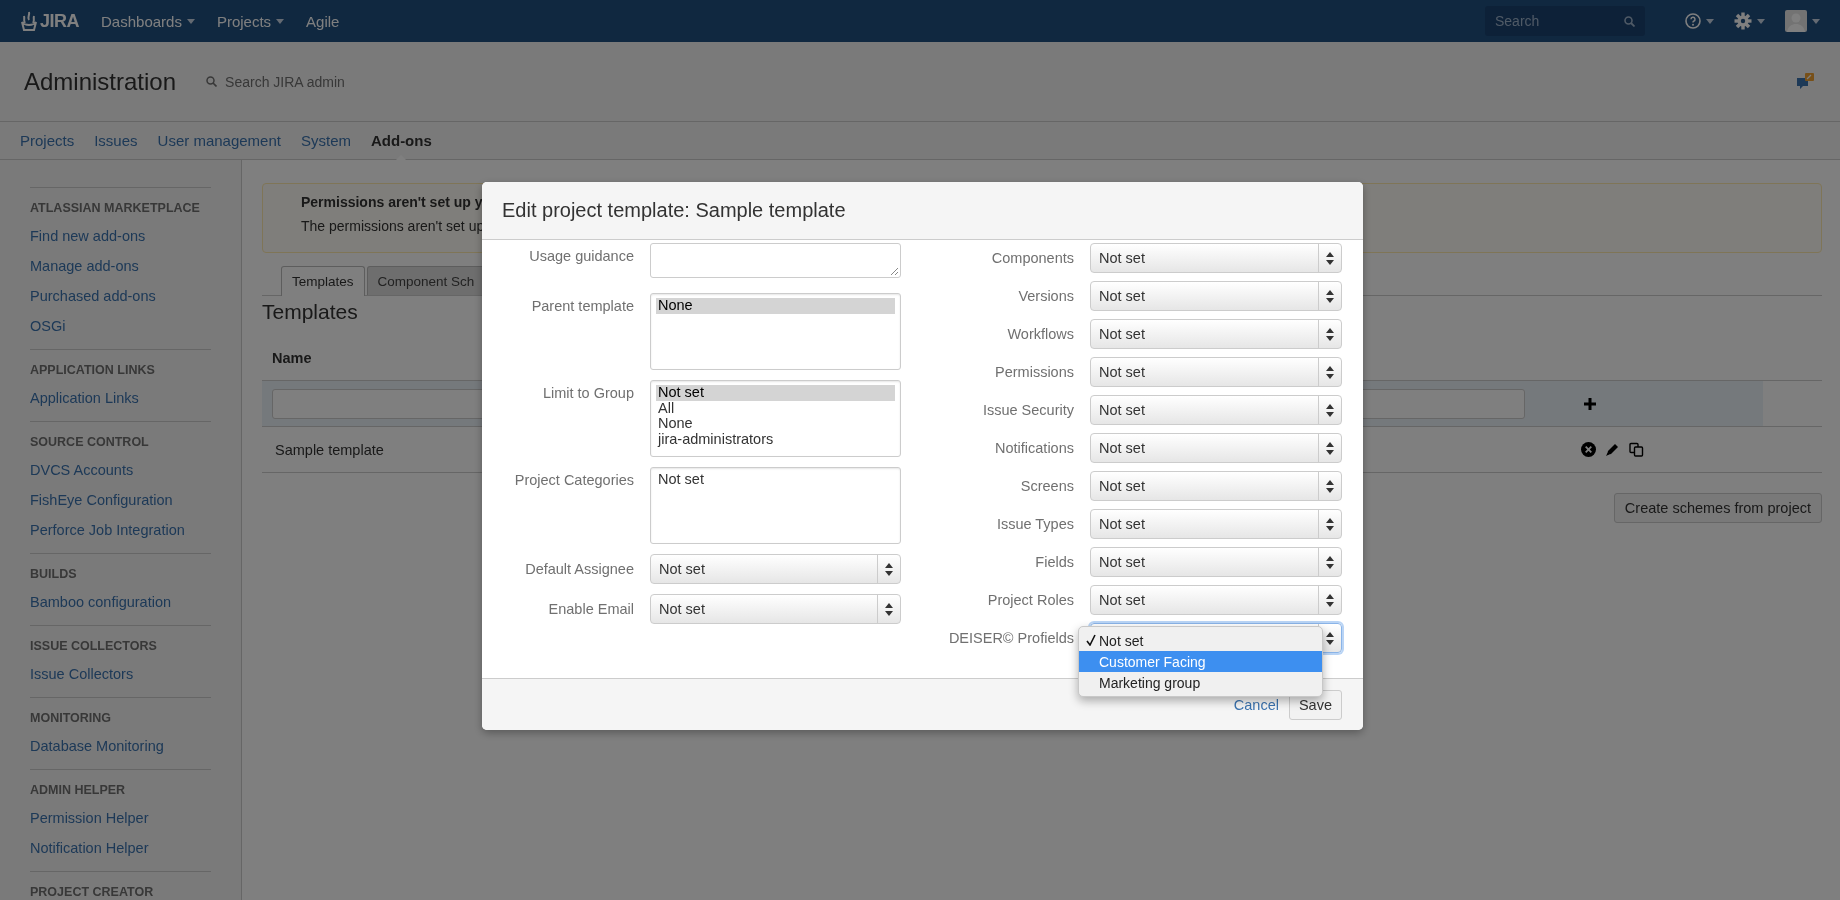 This screenshot has width=1840, height=900. Describe the element at coordinates (47, 140) in the screenshot. I see `admin-tab: Projects` at that location.